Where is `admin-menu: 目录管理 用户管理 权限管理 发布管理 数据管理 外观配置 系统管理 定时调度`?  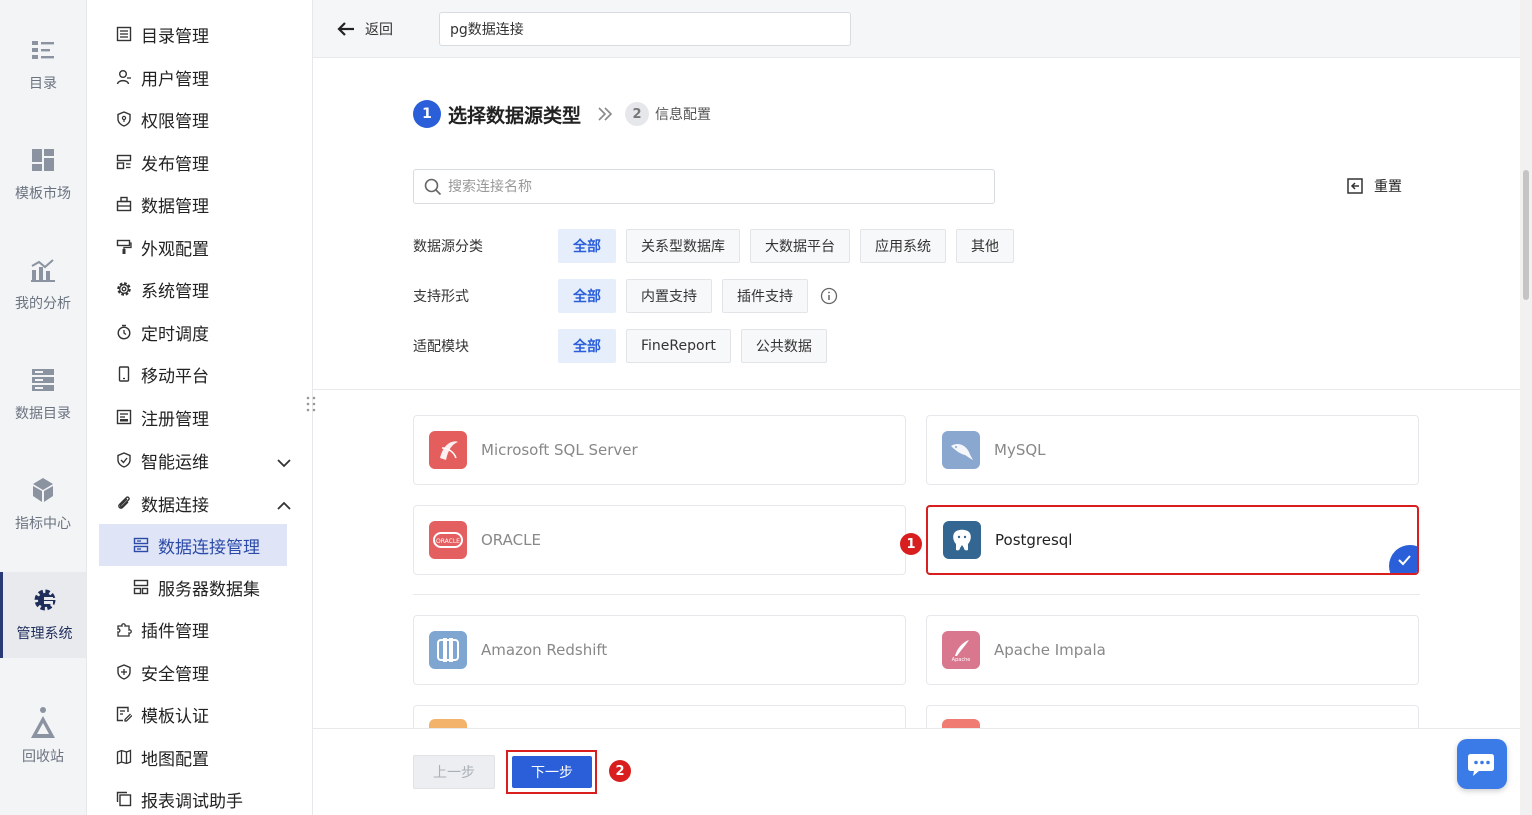
admin-menu: 目录管理 用户管理 权限管理 发布管理 数据管理 外观配置 系统管理 定时调度 is located at coordinates (200, 407).